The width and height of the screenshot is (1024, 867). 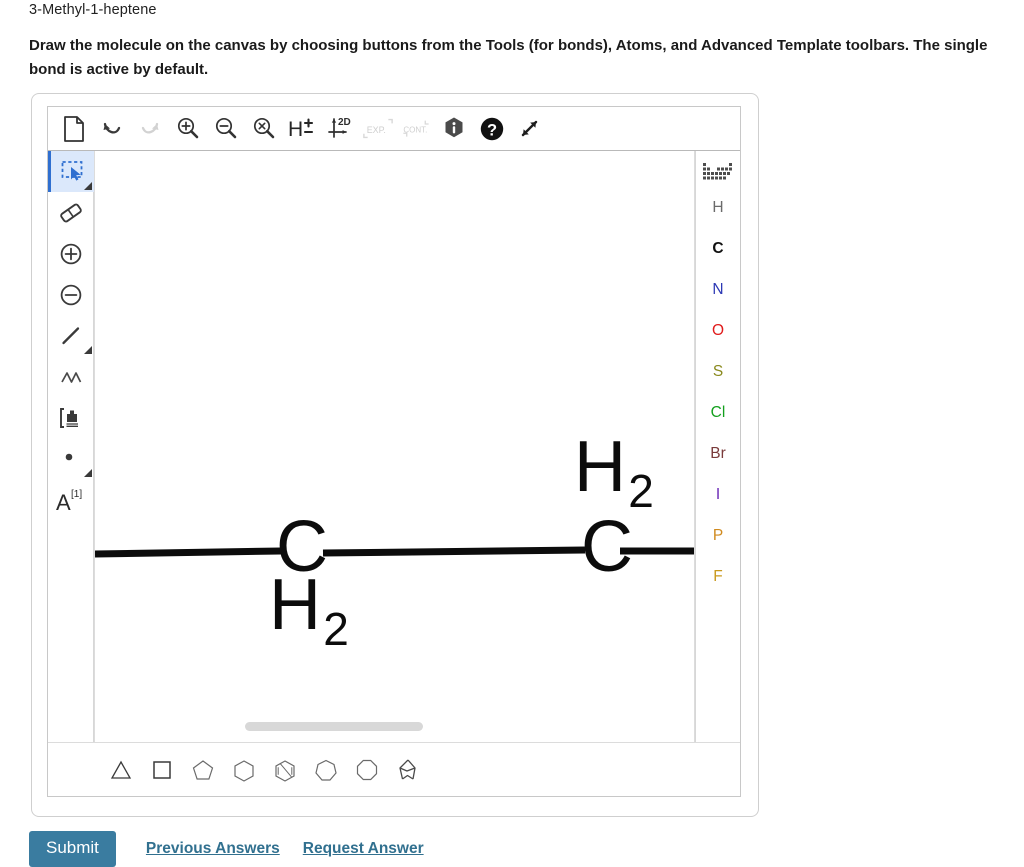 I want to click on help-icon: ?, so click(x=492, y=129).